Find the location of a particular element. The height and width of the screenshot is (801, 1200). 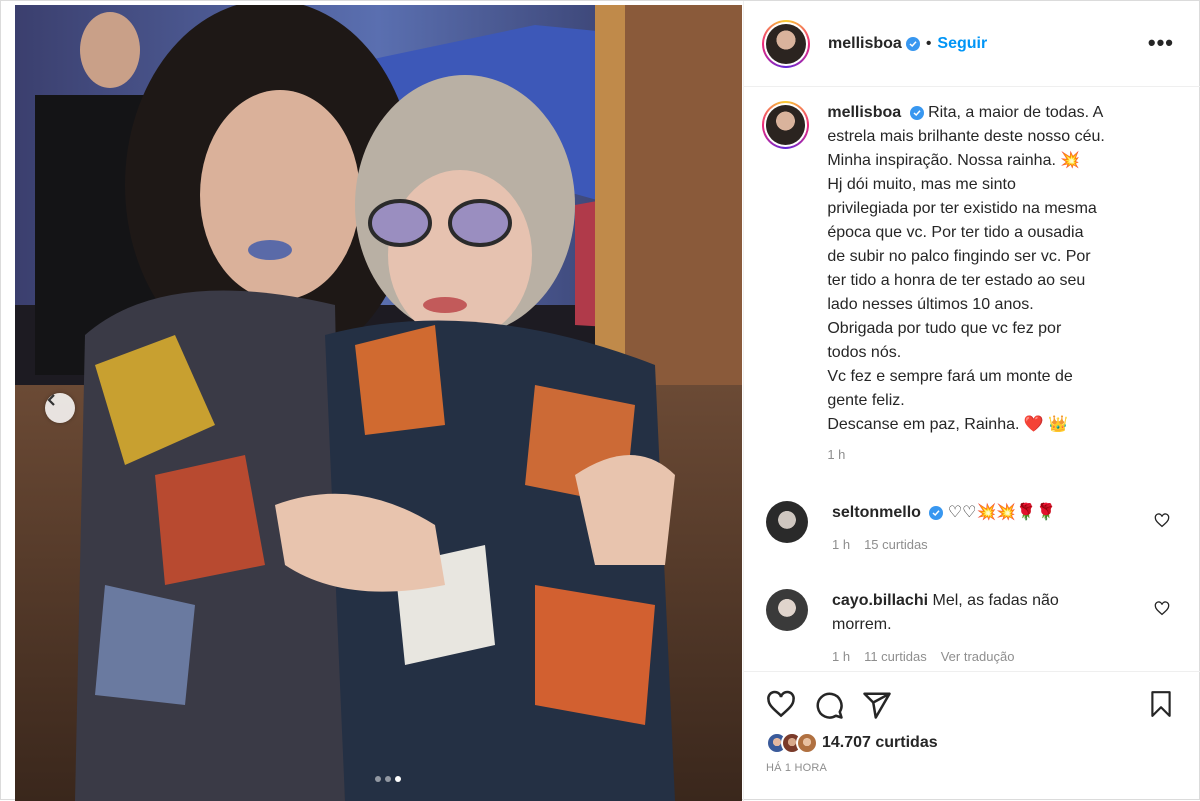

caption-username: mellisboa is located at coordinates (864, 112).